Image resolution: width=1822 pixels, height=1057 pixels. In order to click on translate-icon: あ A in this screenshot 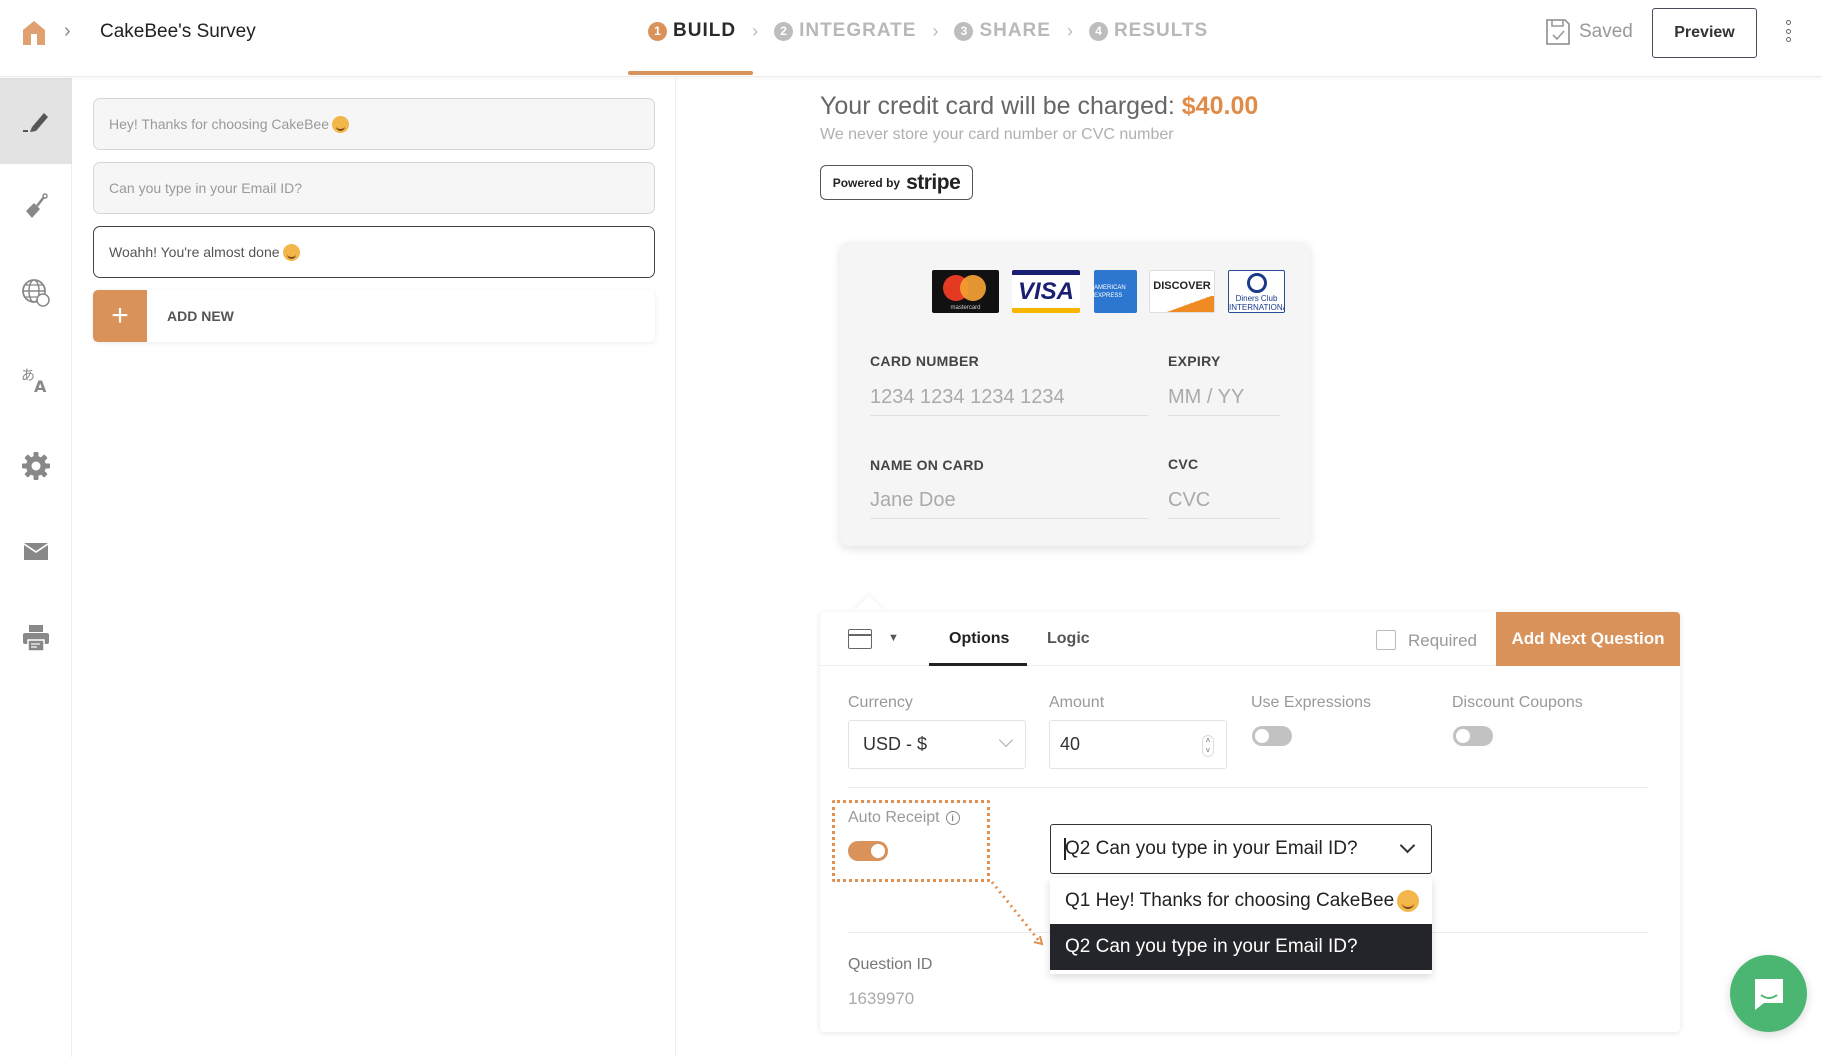, I will do `click(34, 382)`.